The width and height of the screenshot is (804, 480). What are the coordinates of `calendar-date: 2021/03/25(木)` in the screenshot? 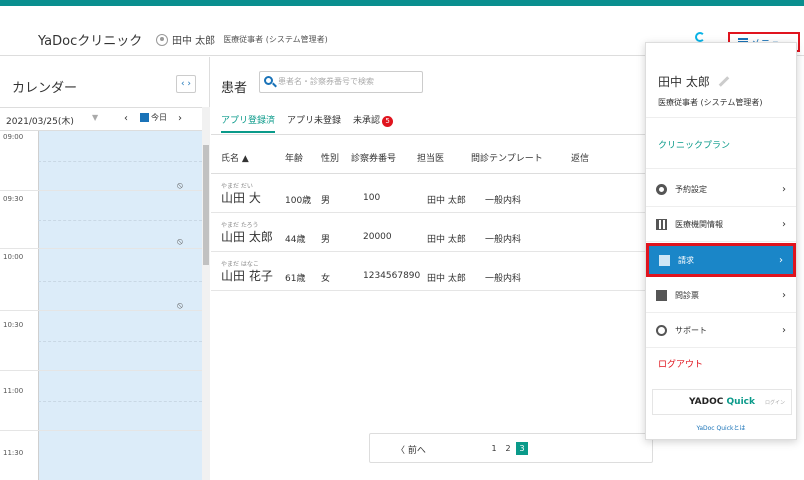 It's located at (40, 120).